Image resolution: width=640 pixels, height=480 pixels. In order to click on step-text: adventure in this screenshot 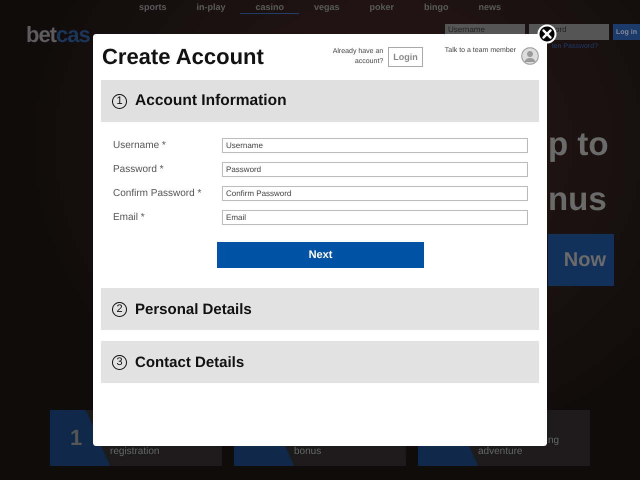, I will do `click(500, 451)`.